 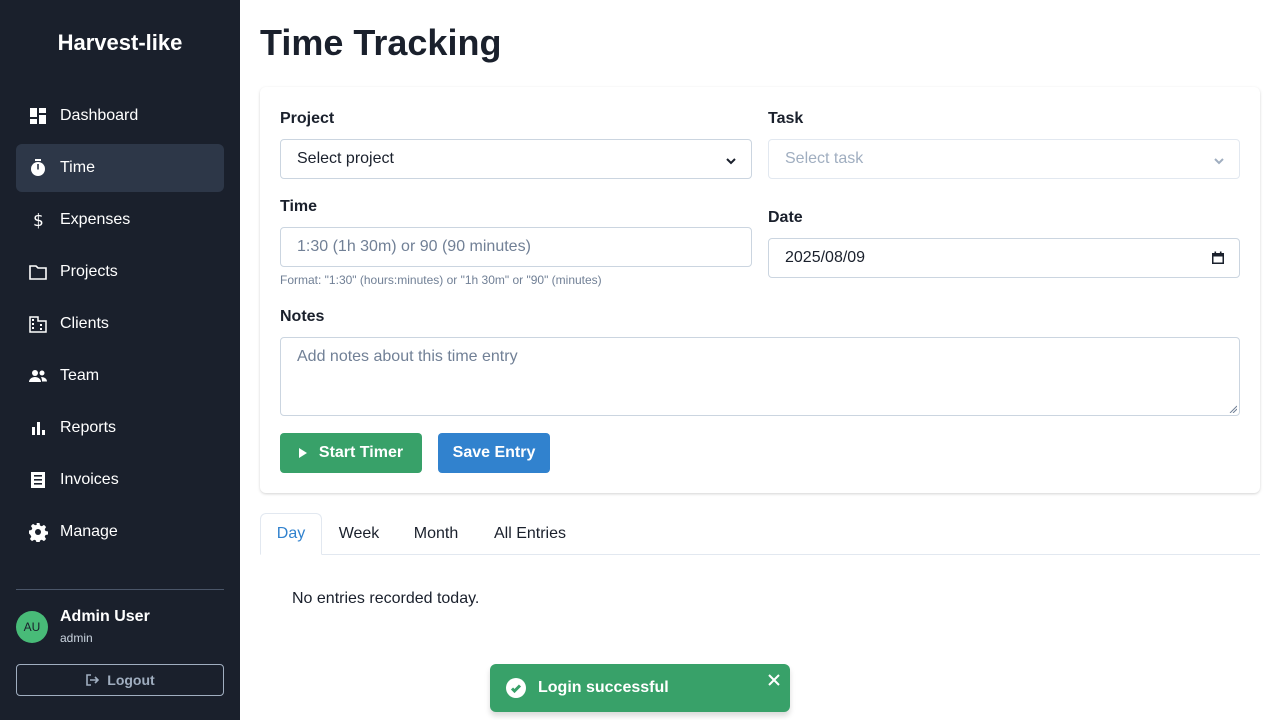 I want to click on start-timer-label: Start Timer, so click(x=361, y=452).